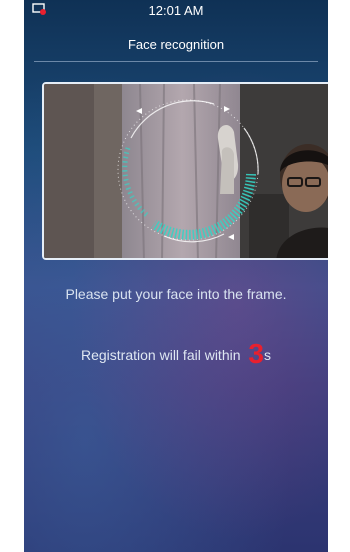 The height and width of the screenshot is (552, 350). I want to click on countdown-message: Registration will fail within 3s, so click(176, 354).